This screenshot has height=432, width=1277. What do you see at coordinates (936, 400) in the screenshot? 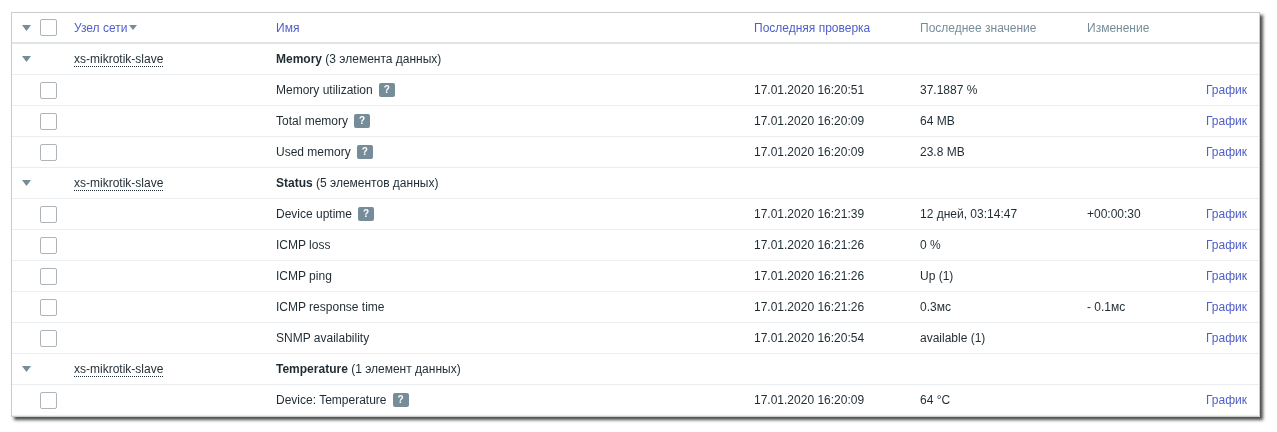
I see `last-value: 64 °C` at bounding box center [936, 400].